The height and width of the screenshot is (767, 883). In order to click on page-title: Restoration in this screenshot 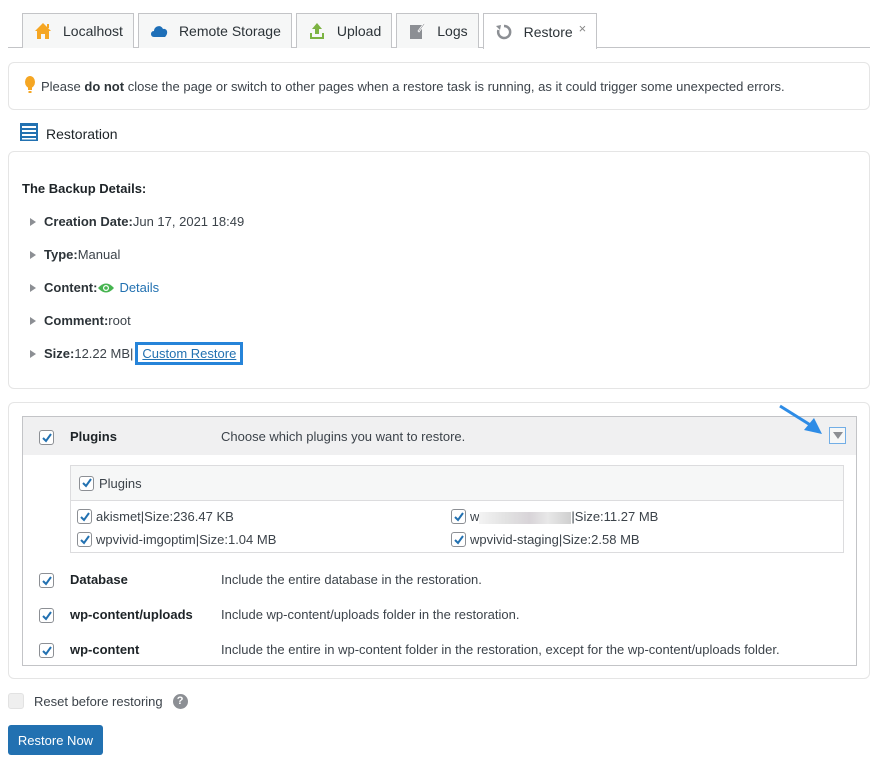, I will do `click(82, 133)`.